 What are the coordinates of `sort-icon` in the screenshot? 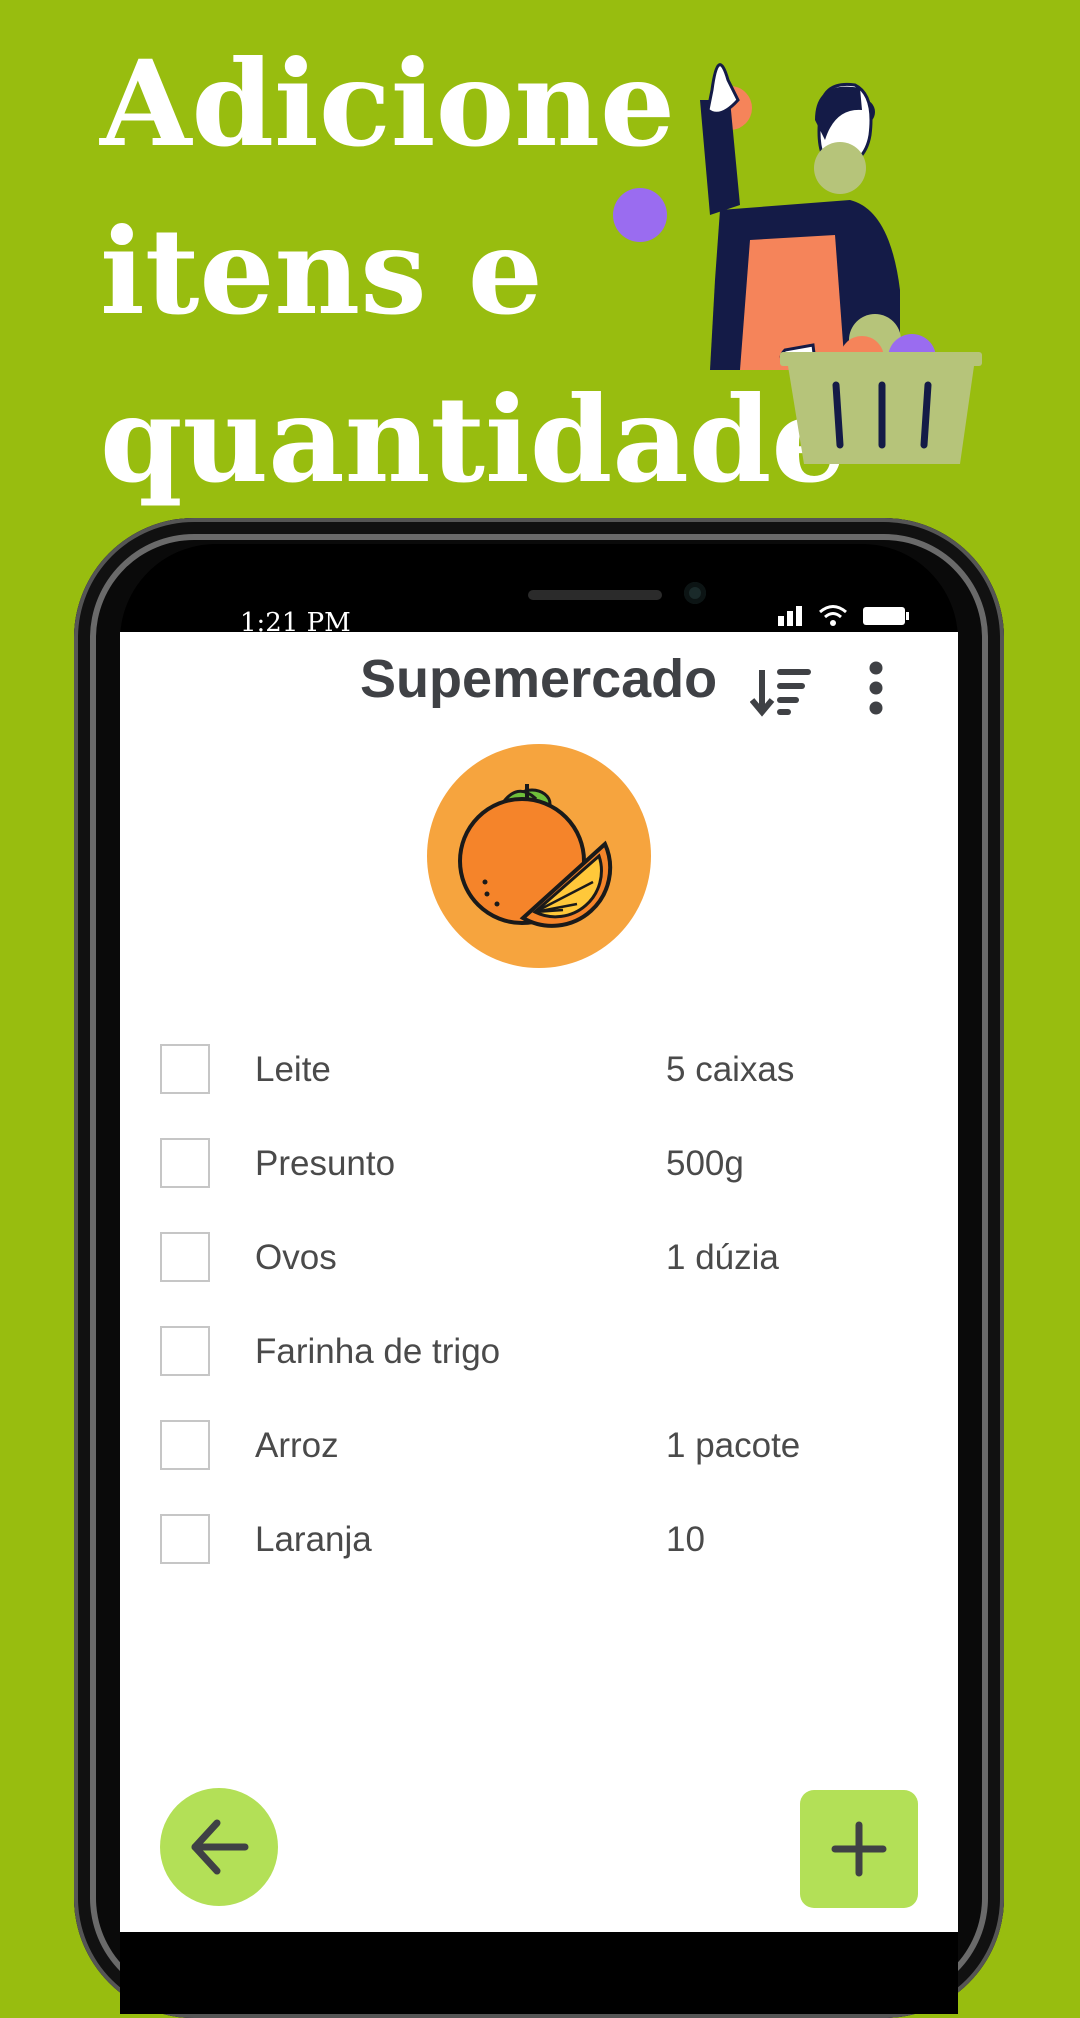 It's located at (782, 692).